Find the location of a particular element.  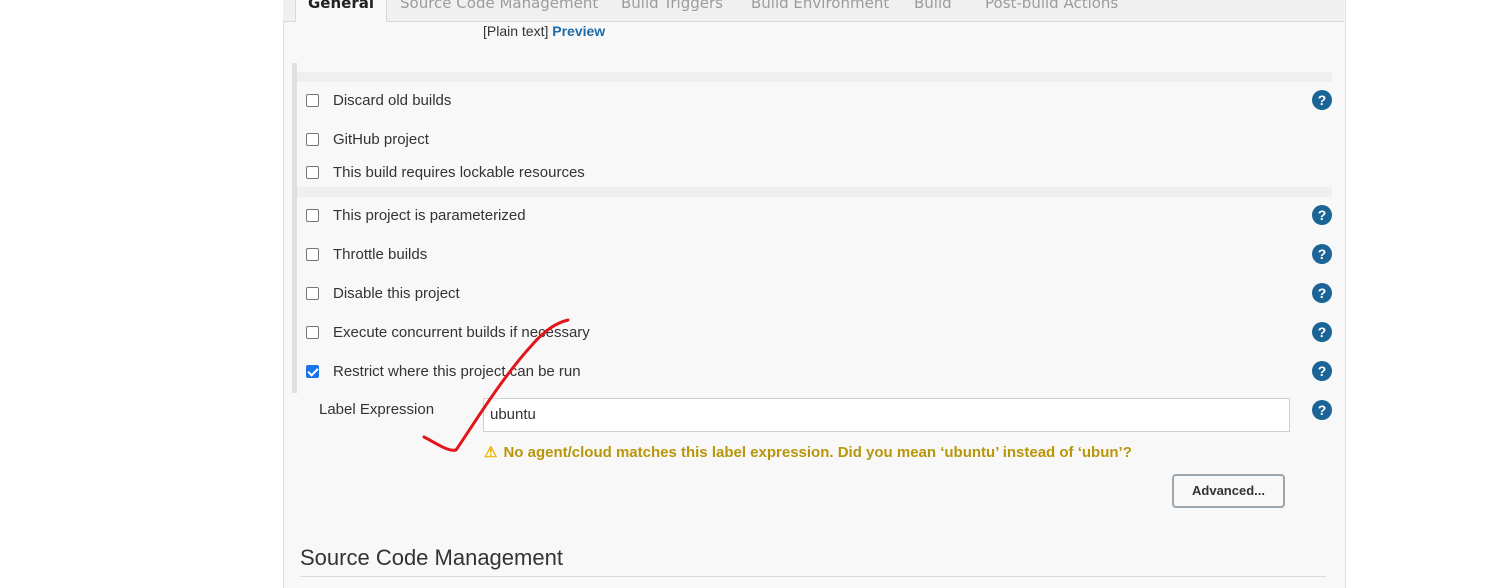

label-expression-input: ubuntu is located at coordinates (886, 415).